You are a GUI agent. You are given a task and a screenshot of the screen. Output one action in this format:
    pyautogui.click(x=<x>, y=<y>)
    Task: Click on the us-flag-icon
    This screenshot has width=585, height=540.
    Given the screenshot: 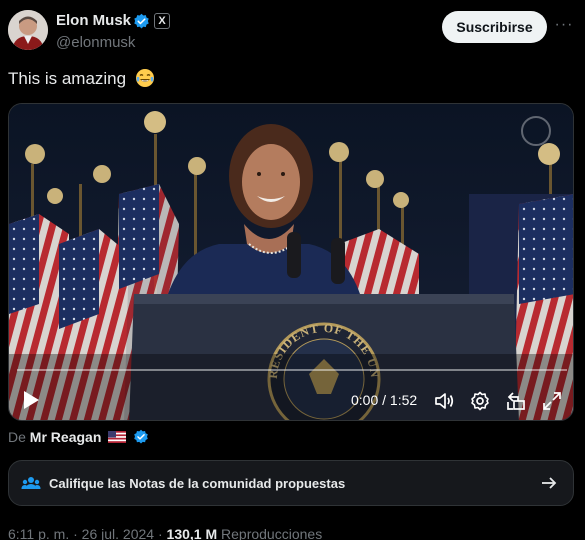 What is the action you would take?
    pyautogui.click(x=117, y=437)
    